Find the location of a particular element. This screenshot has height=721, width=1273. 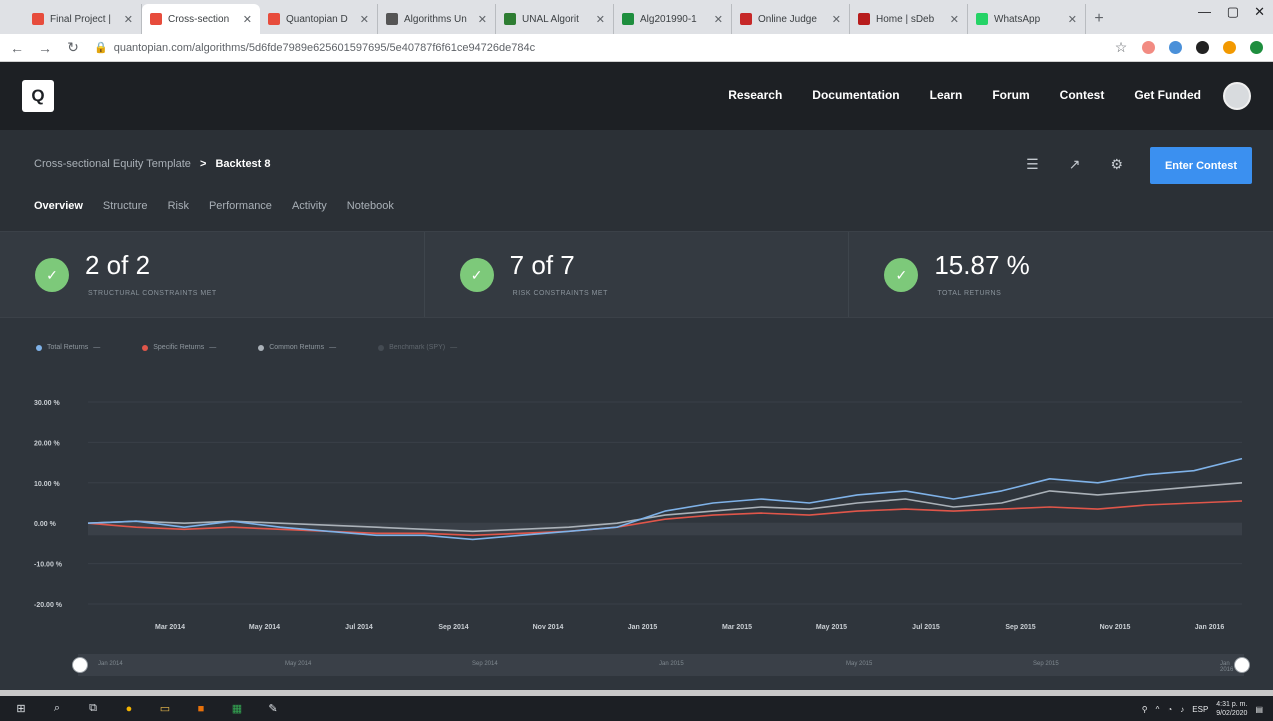

clock: 4:31 p. m. 9/02/2020 is located at coordinates (1231, 709).